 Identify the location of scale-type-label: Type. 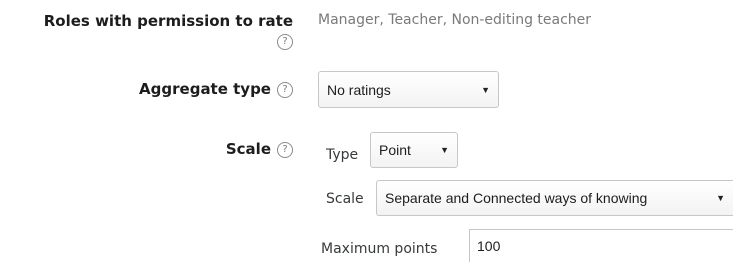
(342, 155).